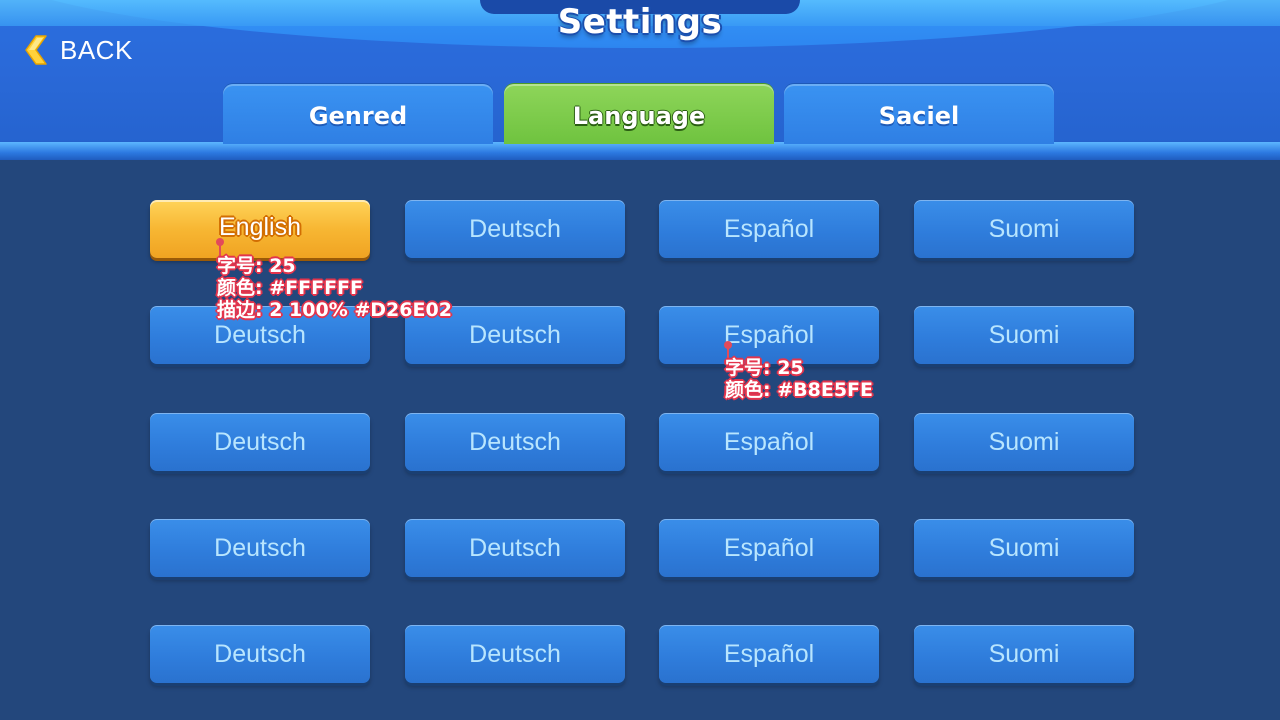 Image resolution: width=1280 pixels, height=720 pixels. I want to click on tab-genred: Genred, so click(358, 114).